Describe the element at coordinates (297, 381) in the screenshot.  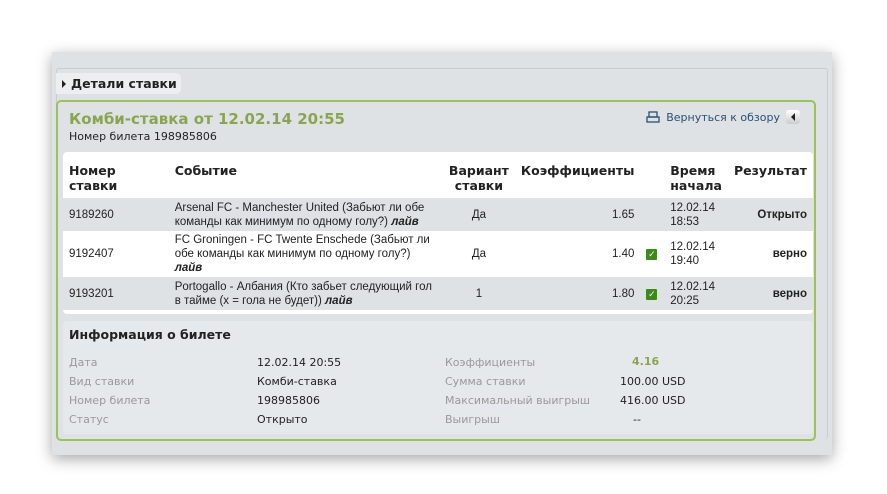
I see `bet-type-value: Комби-ставка` at that location.